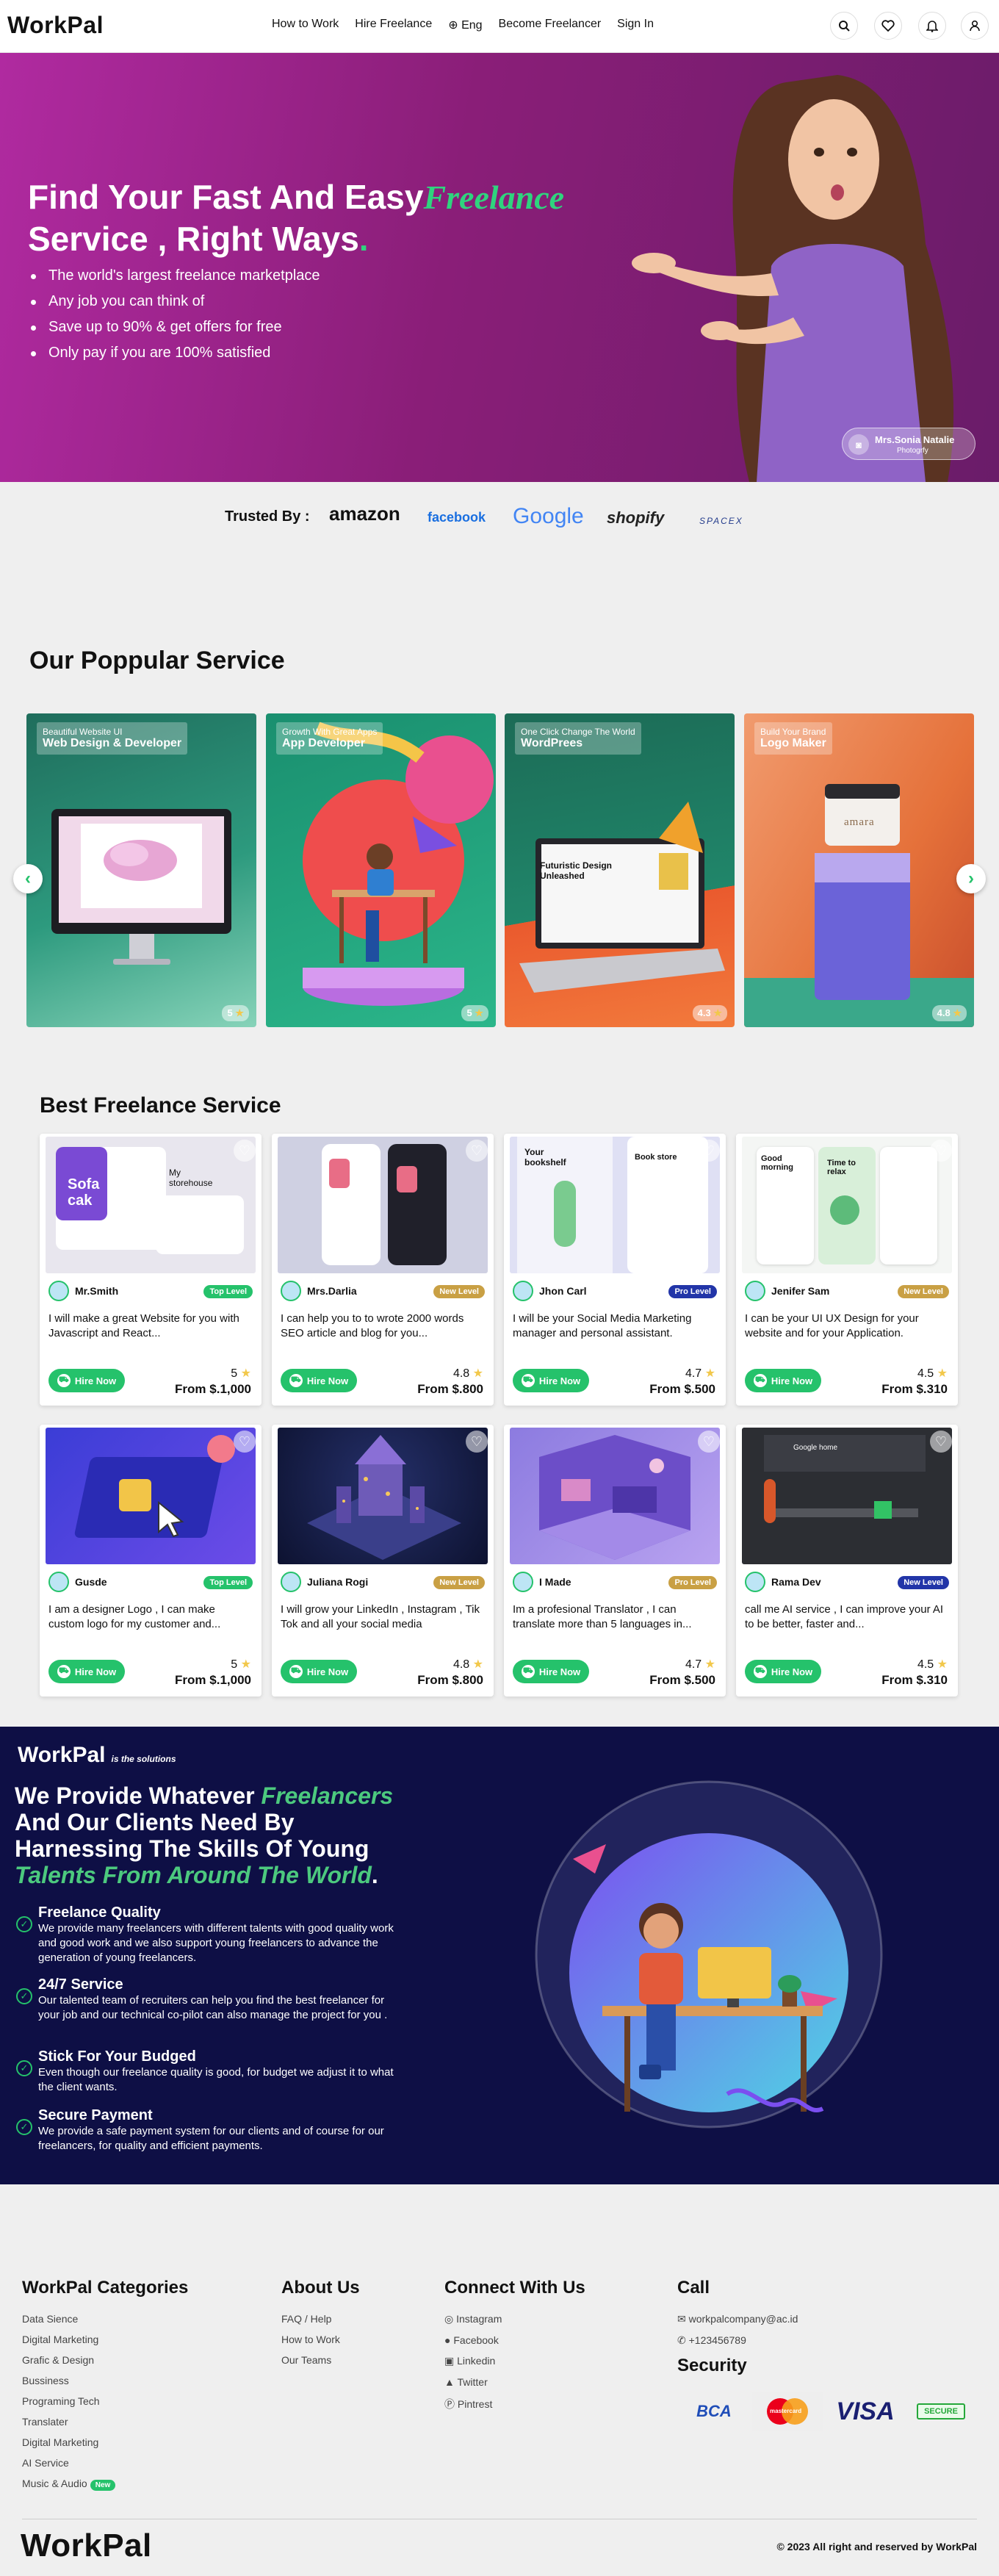  Describe the element at coordinates (514, 2382) in the screenshot. I see `social-twitter: ▲ Twitter` at that location.